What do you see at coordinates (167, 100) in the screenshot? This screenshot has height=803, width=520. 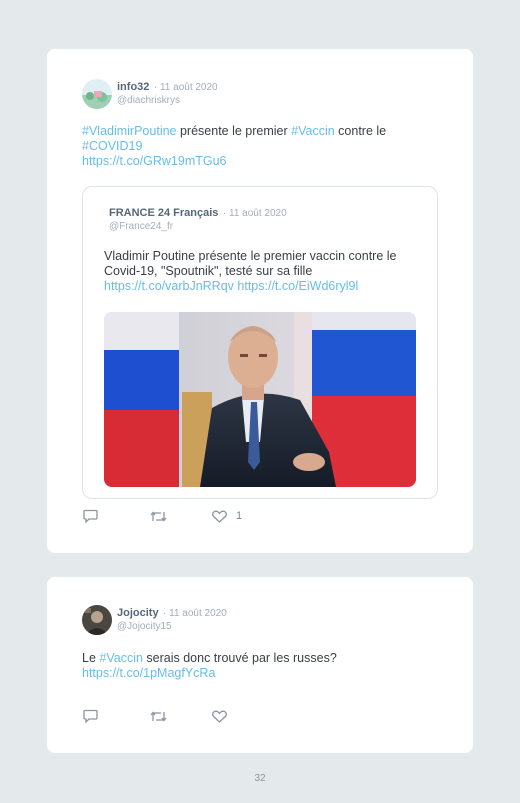 I see `author-handle: @diachriskrys` at bounding box center [167, 100].